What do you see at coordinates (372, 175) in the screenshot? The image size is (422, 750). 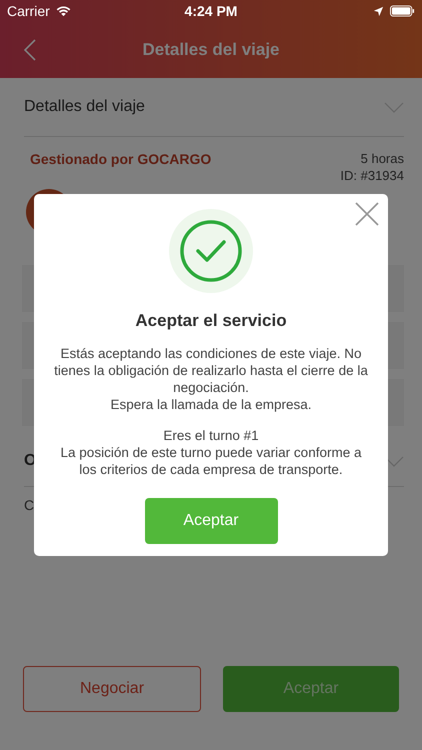 I see `trip-id: ID: #31934` at bounding box center [372, 175].